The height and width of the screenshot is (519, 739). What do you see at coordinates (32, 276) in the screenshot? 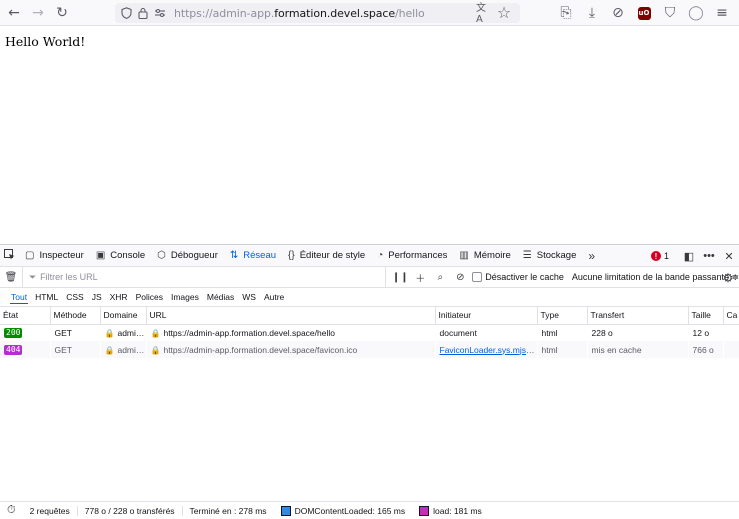
I see `filter-icon: ⏷` at bounding box center [32, 276].